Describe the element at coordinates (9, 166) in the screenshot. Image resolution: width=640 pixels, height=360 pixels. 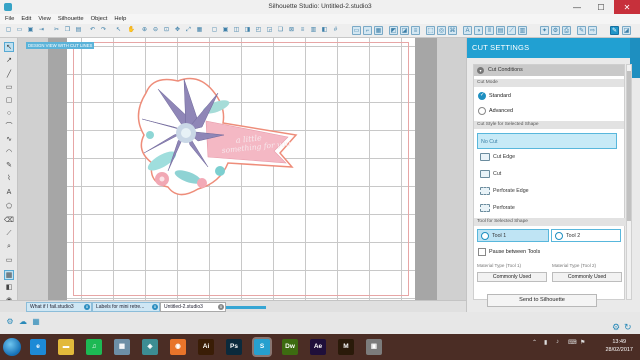
I see `freehand-tool-icon: ✎` at that location.